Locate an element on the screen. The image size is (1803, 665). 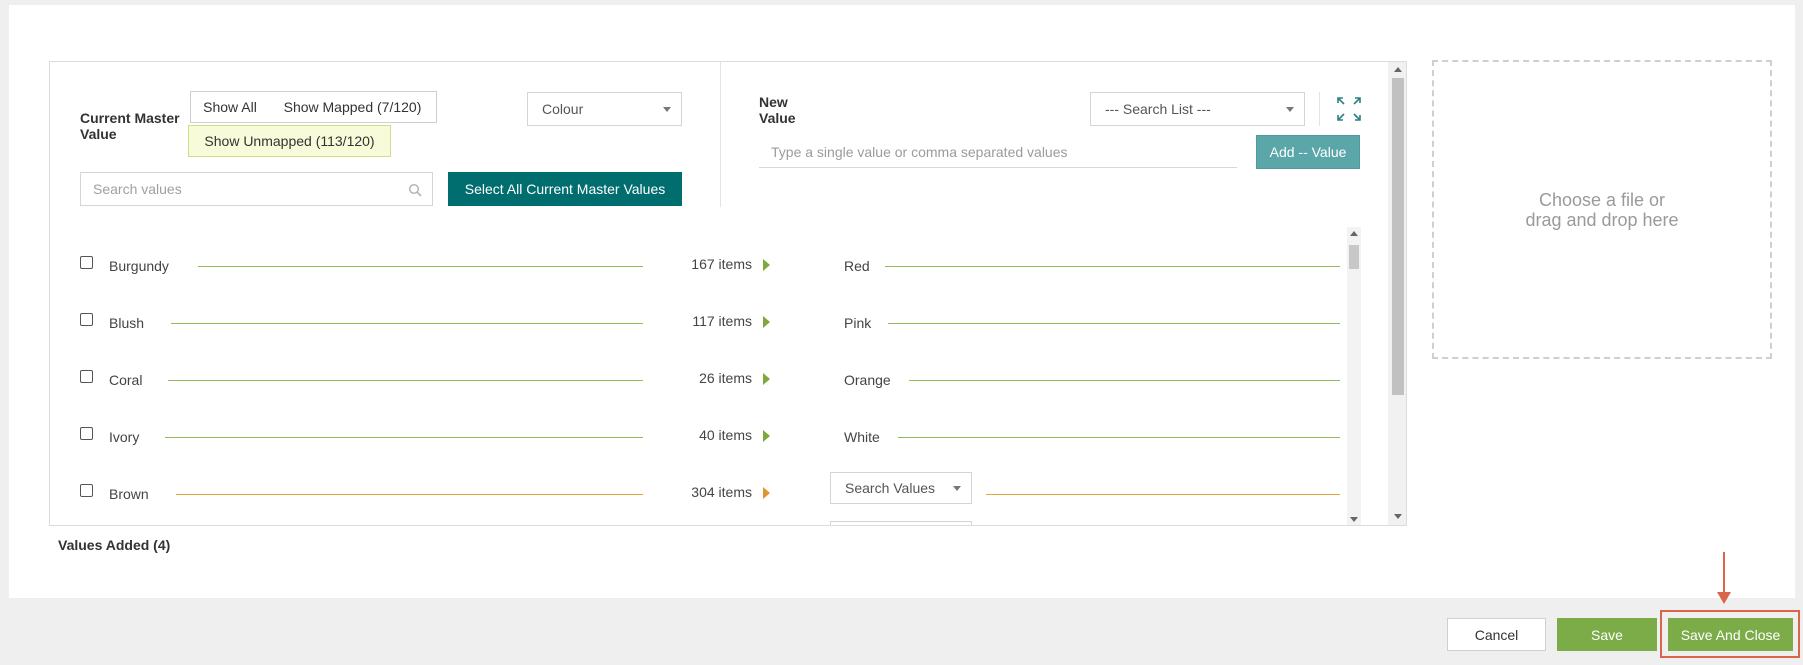
search-values-field is located at coordinates (256, 189).